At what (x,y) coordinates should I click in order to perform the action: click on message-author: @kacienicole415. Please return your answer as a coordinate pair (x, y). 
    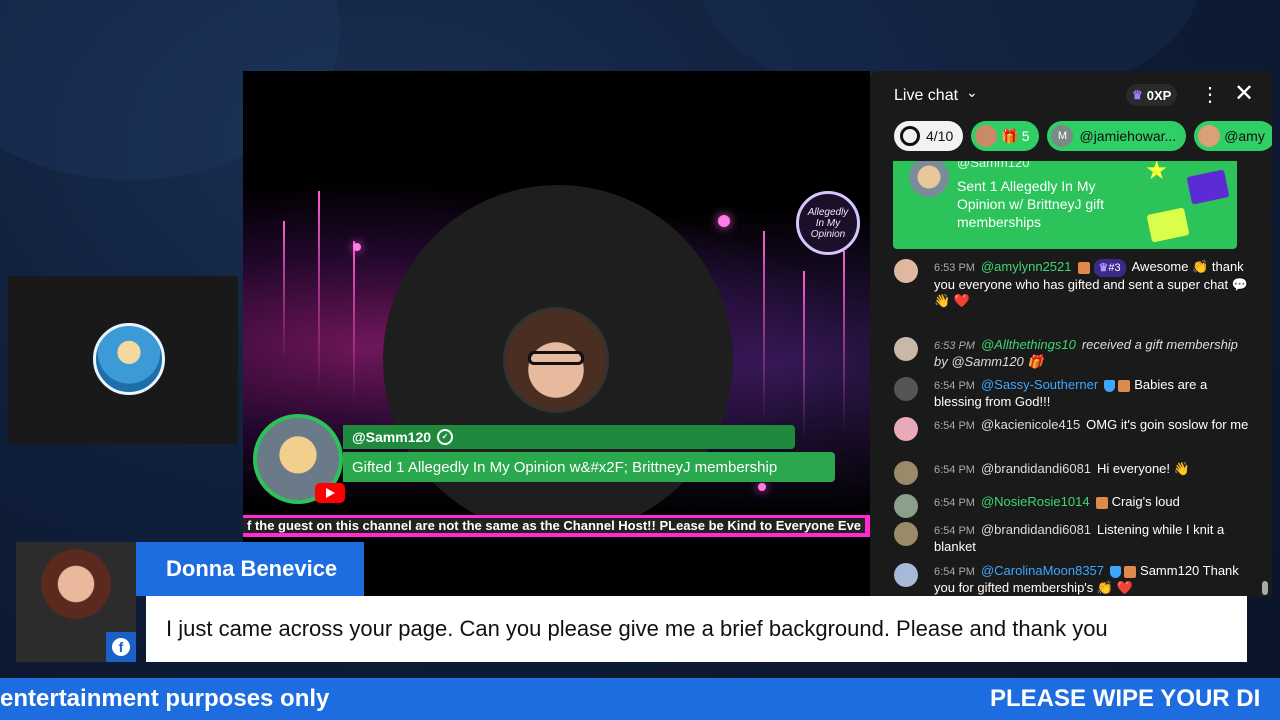
    Looking at the image, I should click on (1030, 424).